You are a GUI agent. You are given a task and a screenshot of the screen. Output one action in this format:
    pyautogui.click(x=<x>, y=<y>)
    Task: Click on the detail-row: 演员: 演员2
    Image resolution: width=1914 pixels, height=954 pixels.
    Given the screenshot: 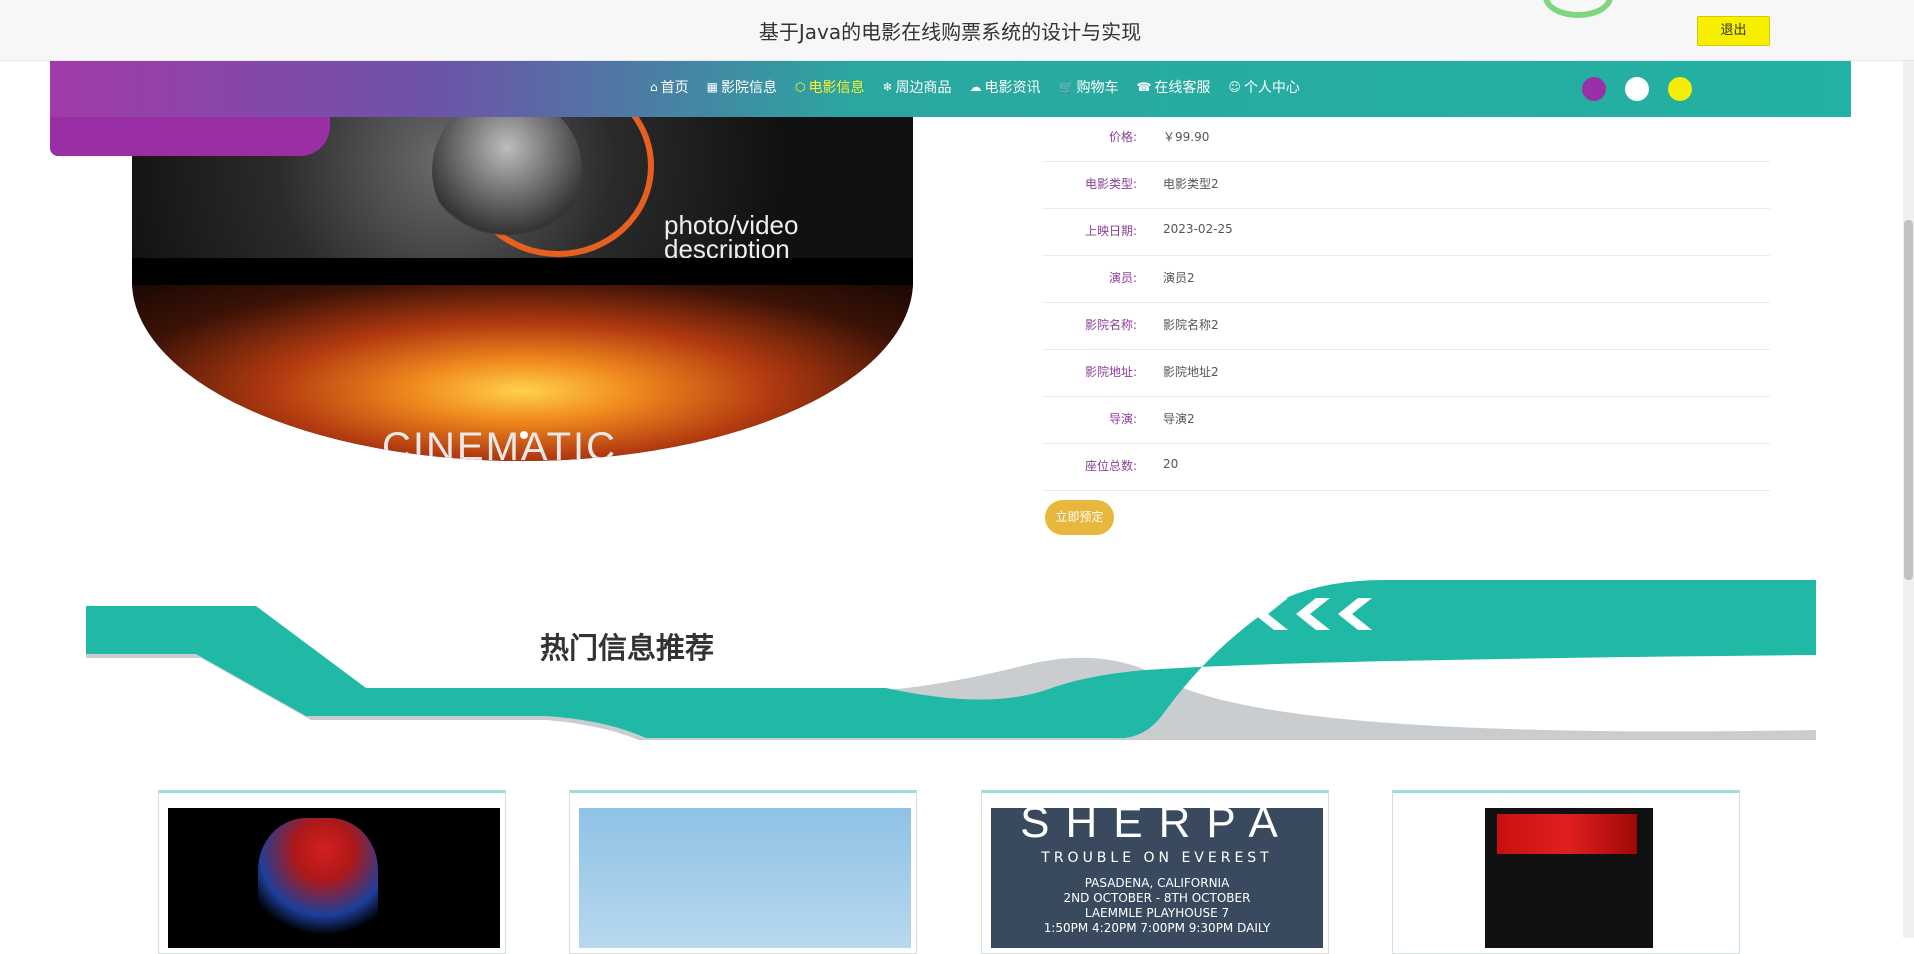 What is the action you would take?
    pyautogui.click(x=1406, y=279)
    